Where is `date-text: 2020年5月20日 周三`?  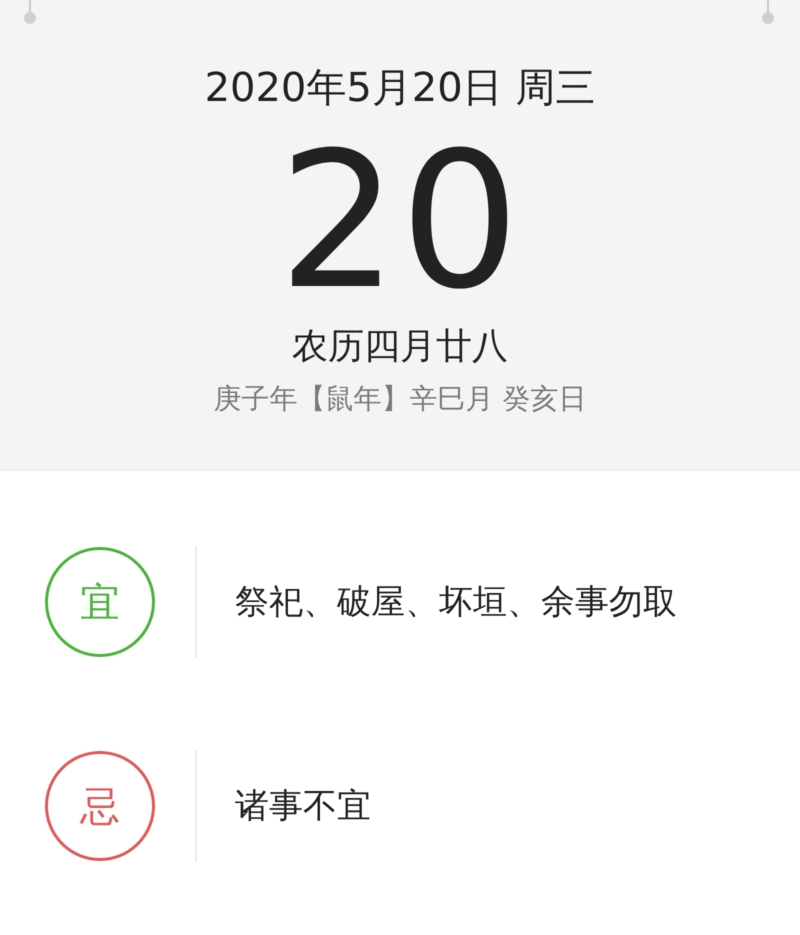 date-text: 2020年5月20日 周三 is located at coordinates (400, 88).